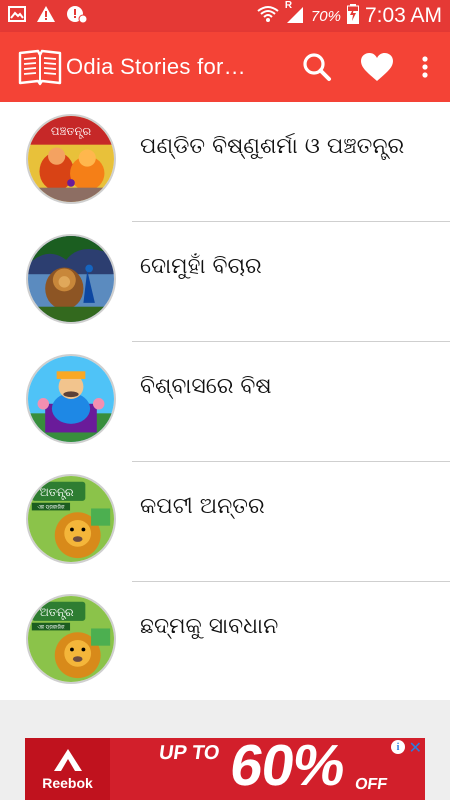  I want to click on battery-charging-icon, so click(352, 16).